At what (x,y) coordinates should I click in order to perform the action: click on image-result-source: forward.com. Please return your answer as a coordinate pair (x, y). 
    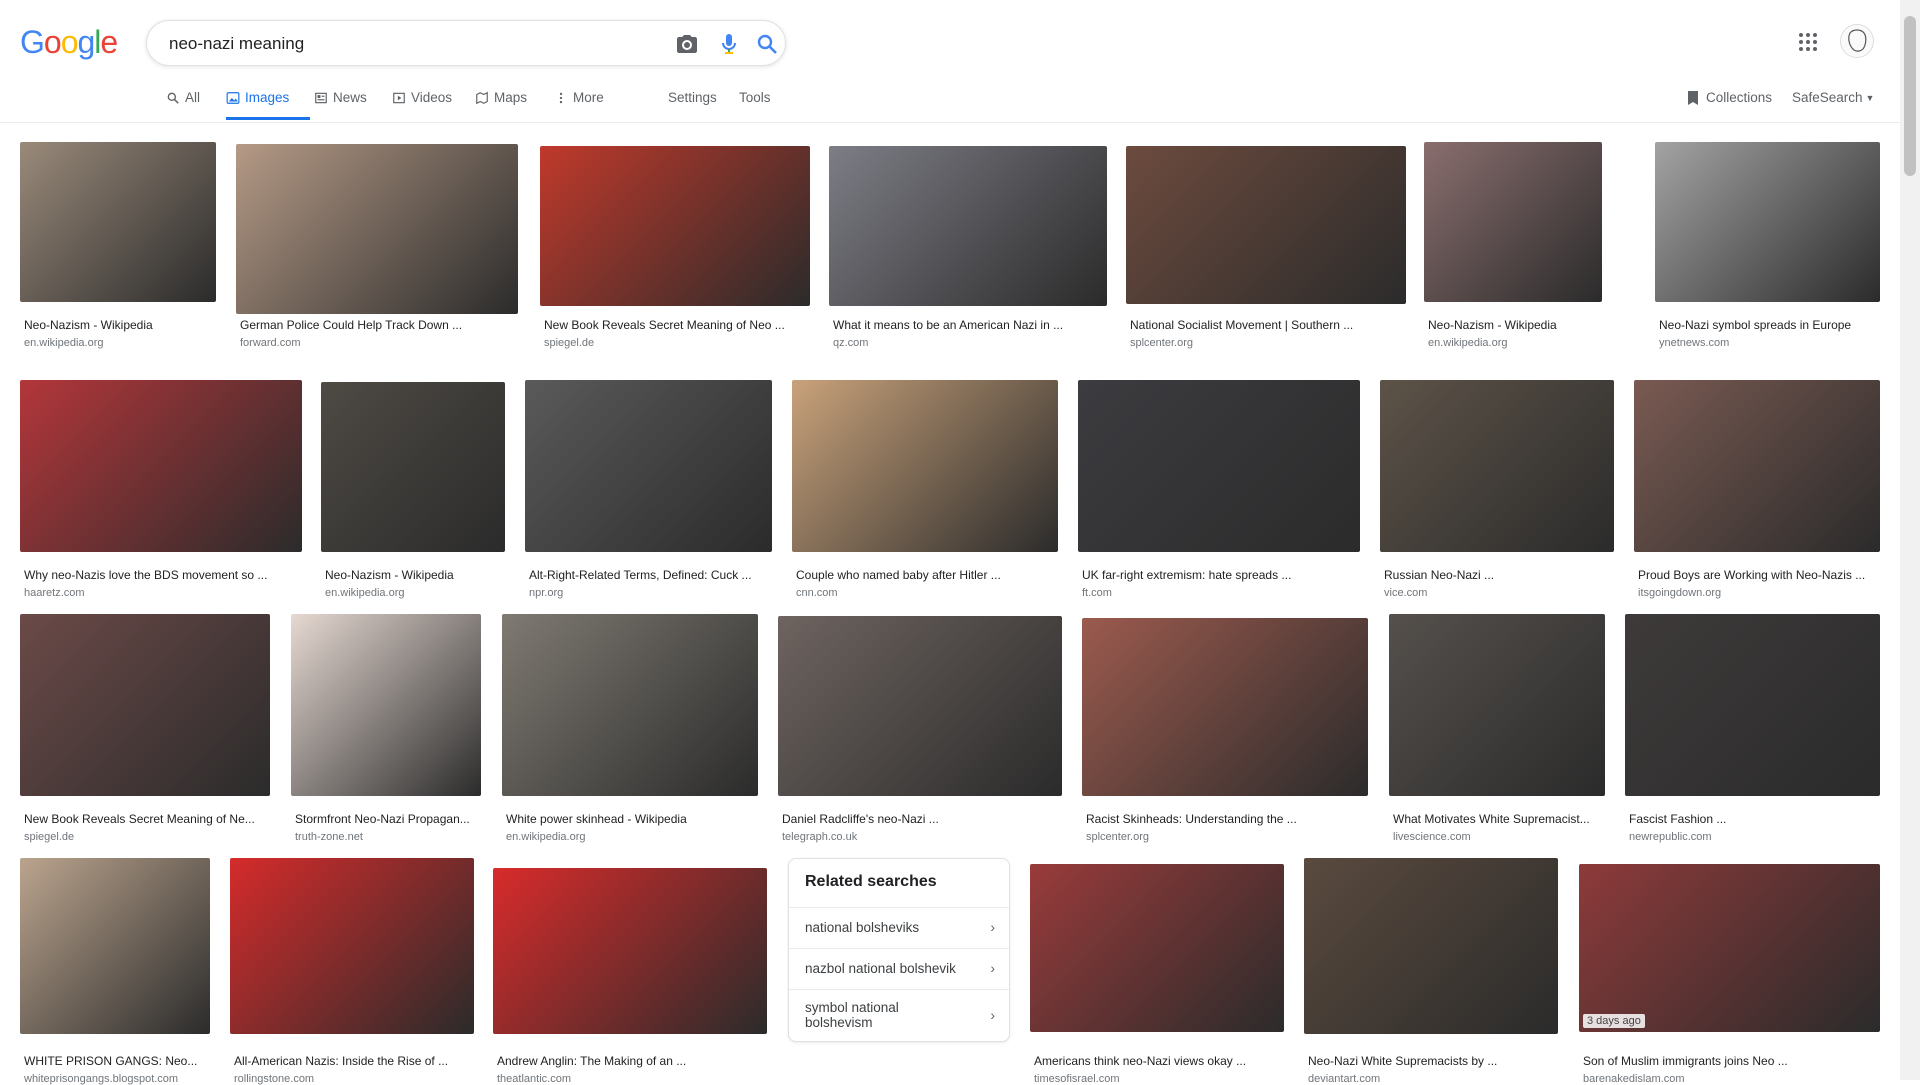
    Looking at the image, I should click on (270, 343).